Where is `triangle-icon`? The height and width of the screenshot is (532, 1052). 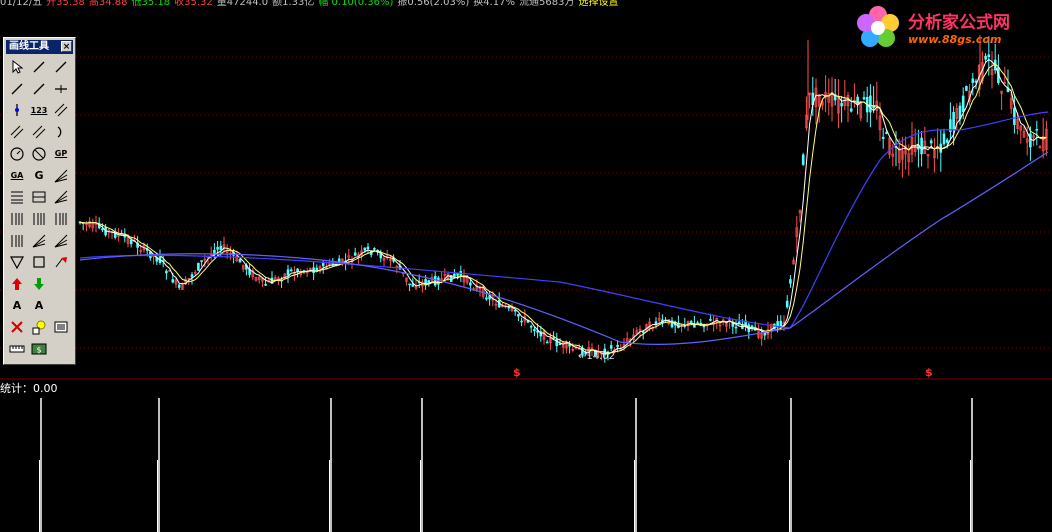 triangle-icon is located at coordinates (17, 262).